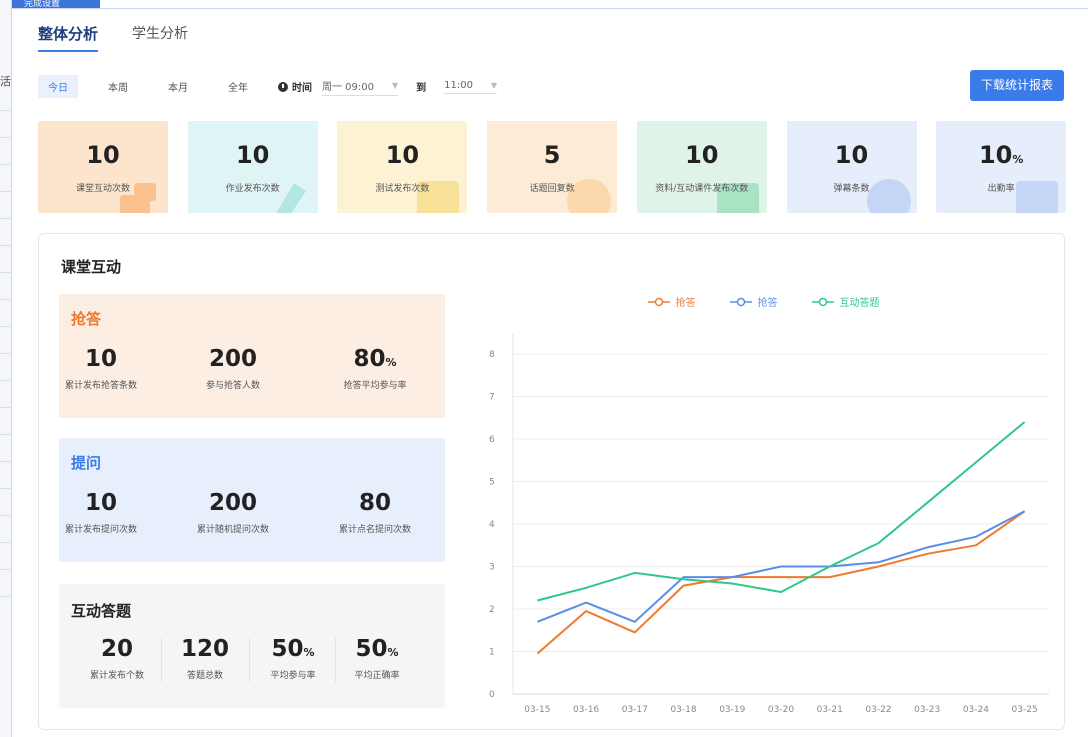  What do you see at coordinates (160, 37) in the screenshot?
I see `tab-student-analysis: 学生分析` at bounding box center [160, 37].